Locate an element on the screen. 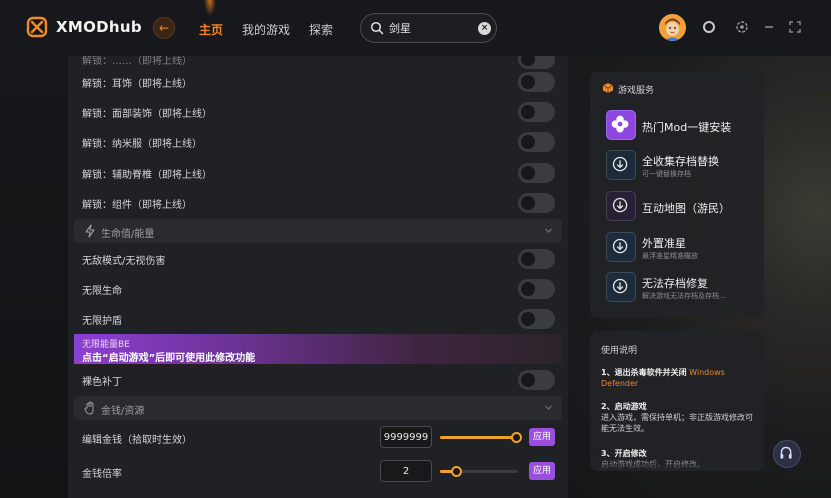 The image size is (831, 498). step-heading: 3、开启修改 is located at coordinates (624, 453).